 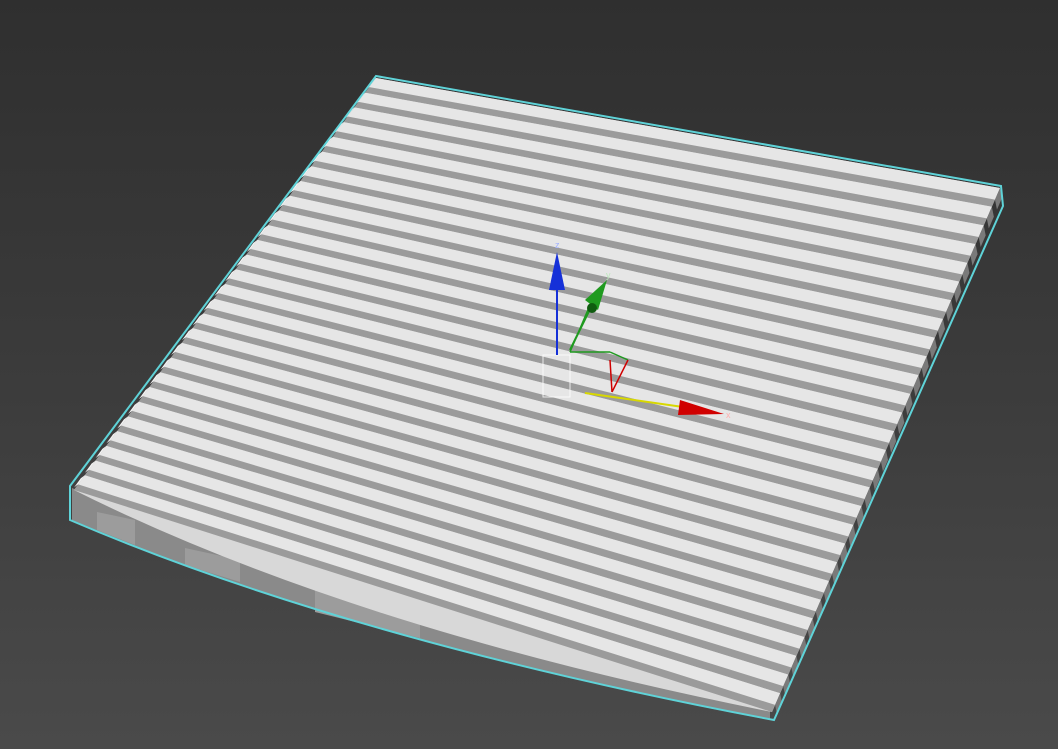 What do you see at coordinates (557, 245) in the screenshot?
I see `gizmo-label-z: z` at bounding box center [557, 245].